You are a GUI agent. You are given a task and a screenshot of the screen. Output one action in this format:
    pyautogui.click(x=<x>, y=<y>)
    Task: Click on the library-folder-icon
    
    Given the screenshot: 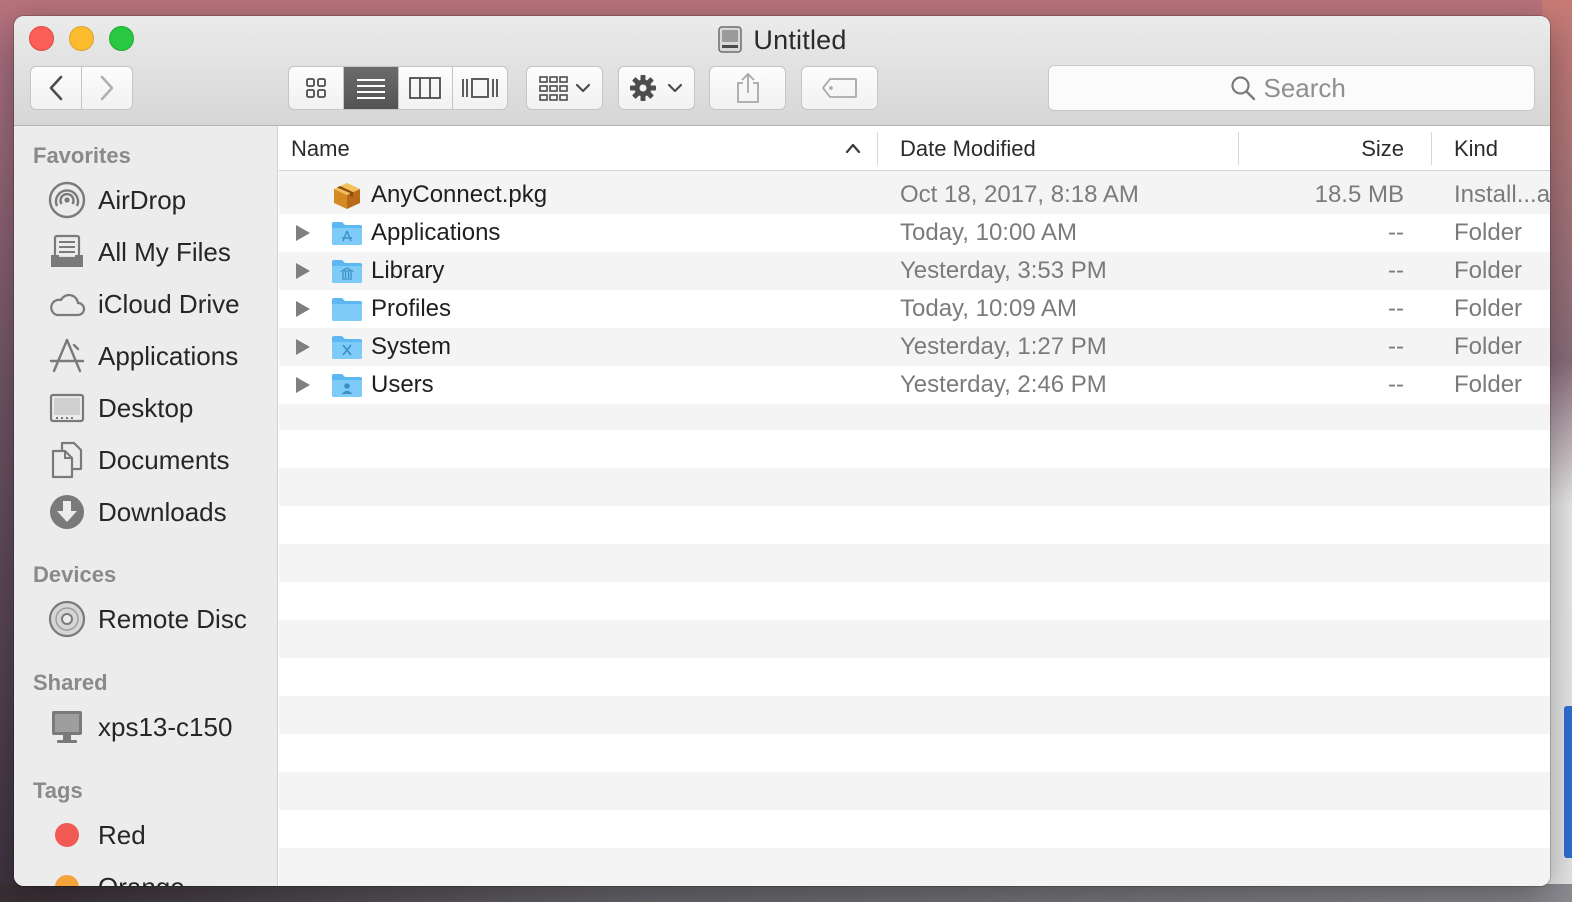 What is the action you would take?
    pyautogui.click(x=347, y=271)
    